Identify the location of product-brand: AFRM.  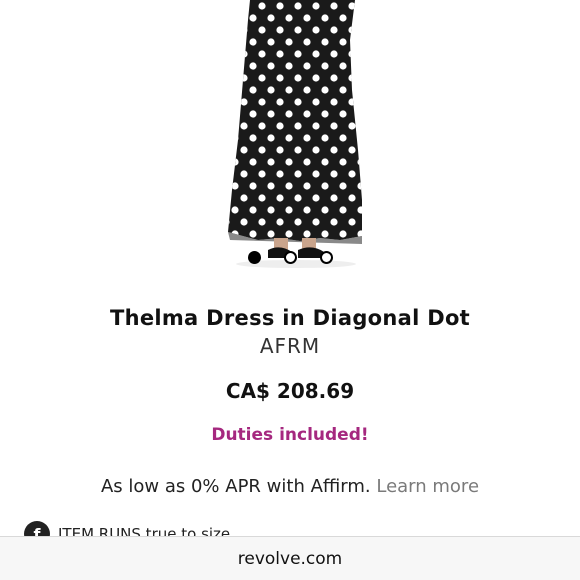
(290, 346).